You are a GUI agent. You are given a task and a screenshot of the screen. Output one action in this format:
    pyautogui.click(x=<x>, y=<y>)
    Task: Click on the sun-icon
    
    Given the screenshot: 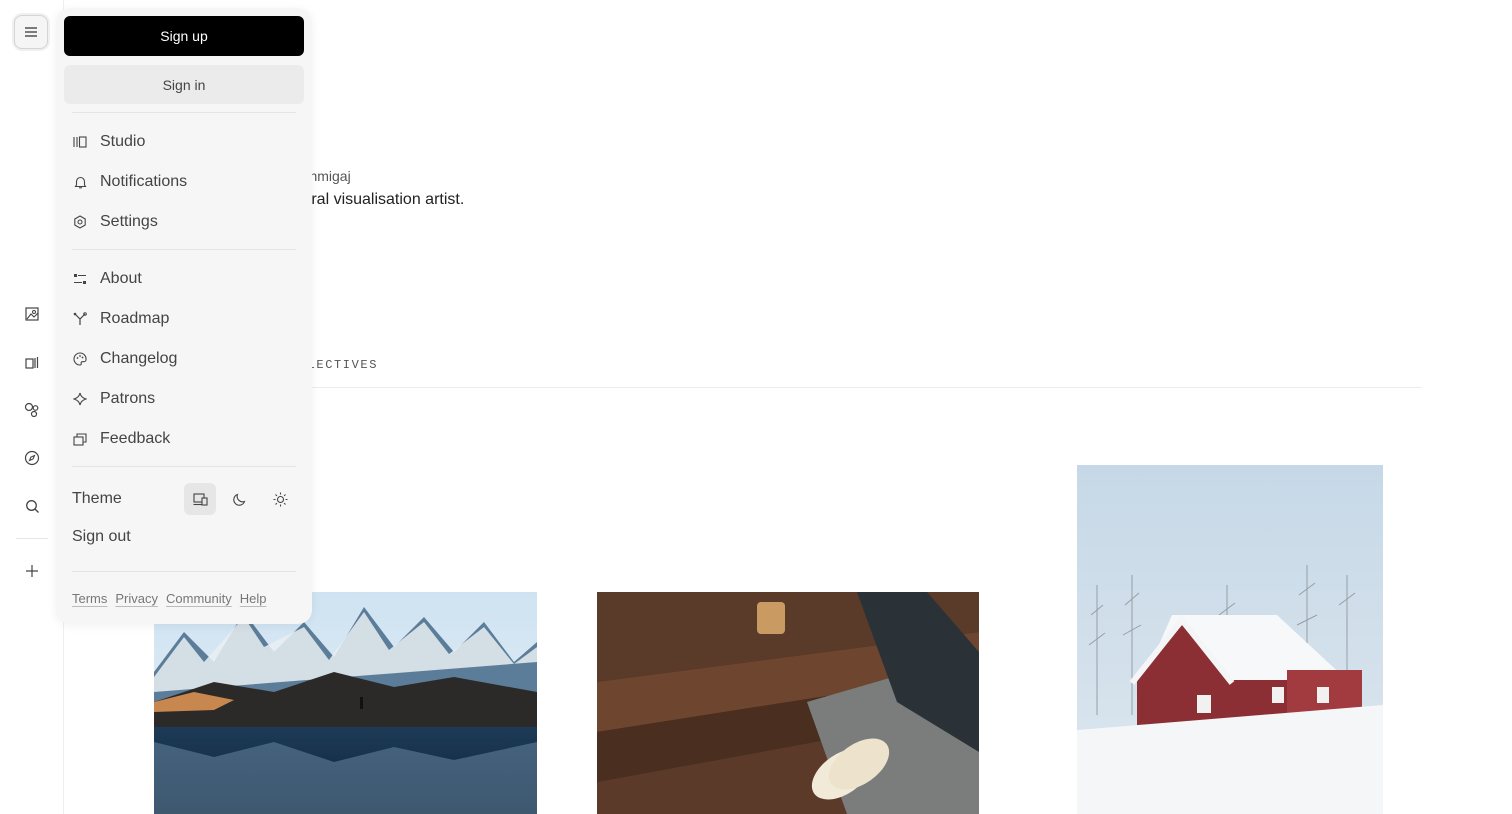 What is the action you would take?
    pyautogui.click(x=280, y=499)
    